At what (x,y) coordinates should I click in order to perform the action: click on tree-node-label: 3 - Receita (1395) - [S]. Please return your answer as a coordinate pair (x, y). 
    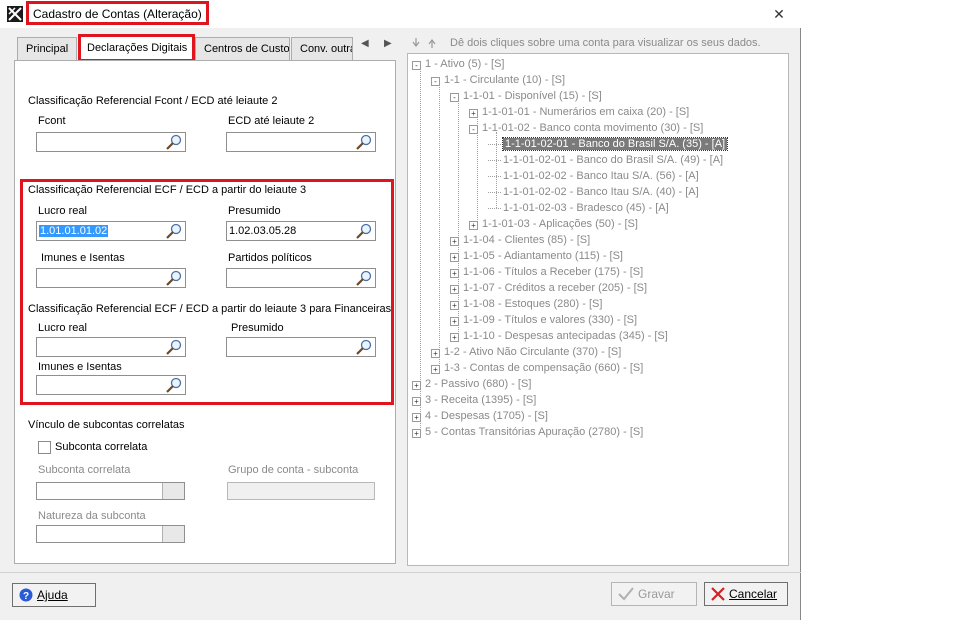
    Looking at the image, I should click on (481, 400).